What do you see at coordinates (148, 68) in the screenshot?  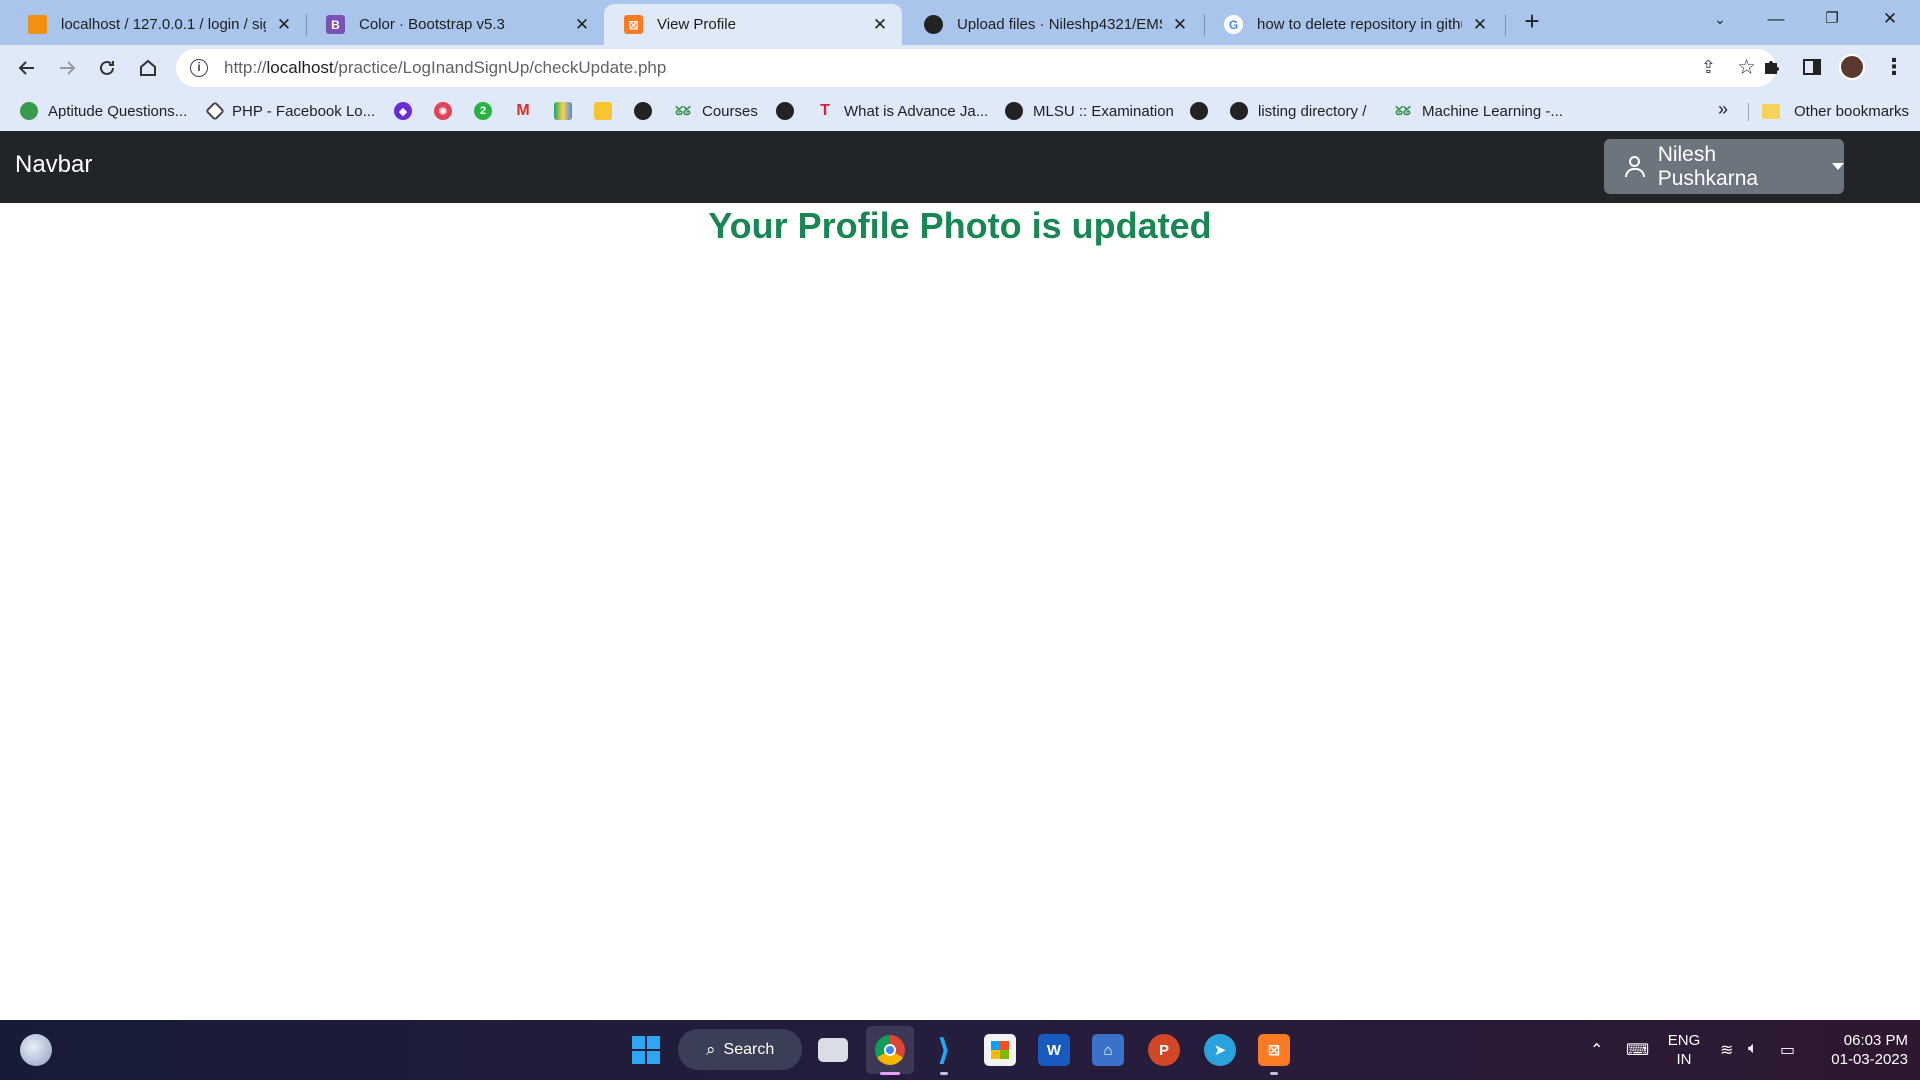 I see `home-button` at bounding box center [148, 68].